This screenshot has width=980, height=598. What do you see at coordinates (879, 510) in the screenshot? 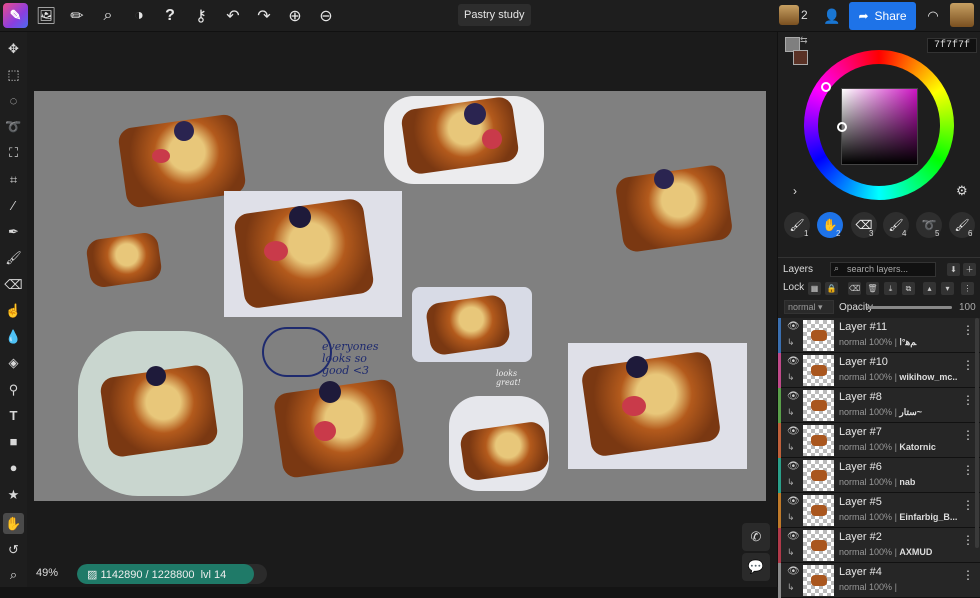
I see `layer-row: 👁 ↳ Layer #5 normal 100% | Einfarbig_B... ⋮` at bounding box center [879, 510].